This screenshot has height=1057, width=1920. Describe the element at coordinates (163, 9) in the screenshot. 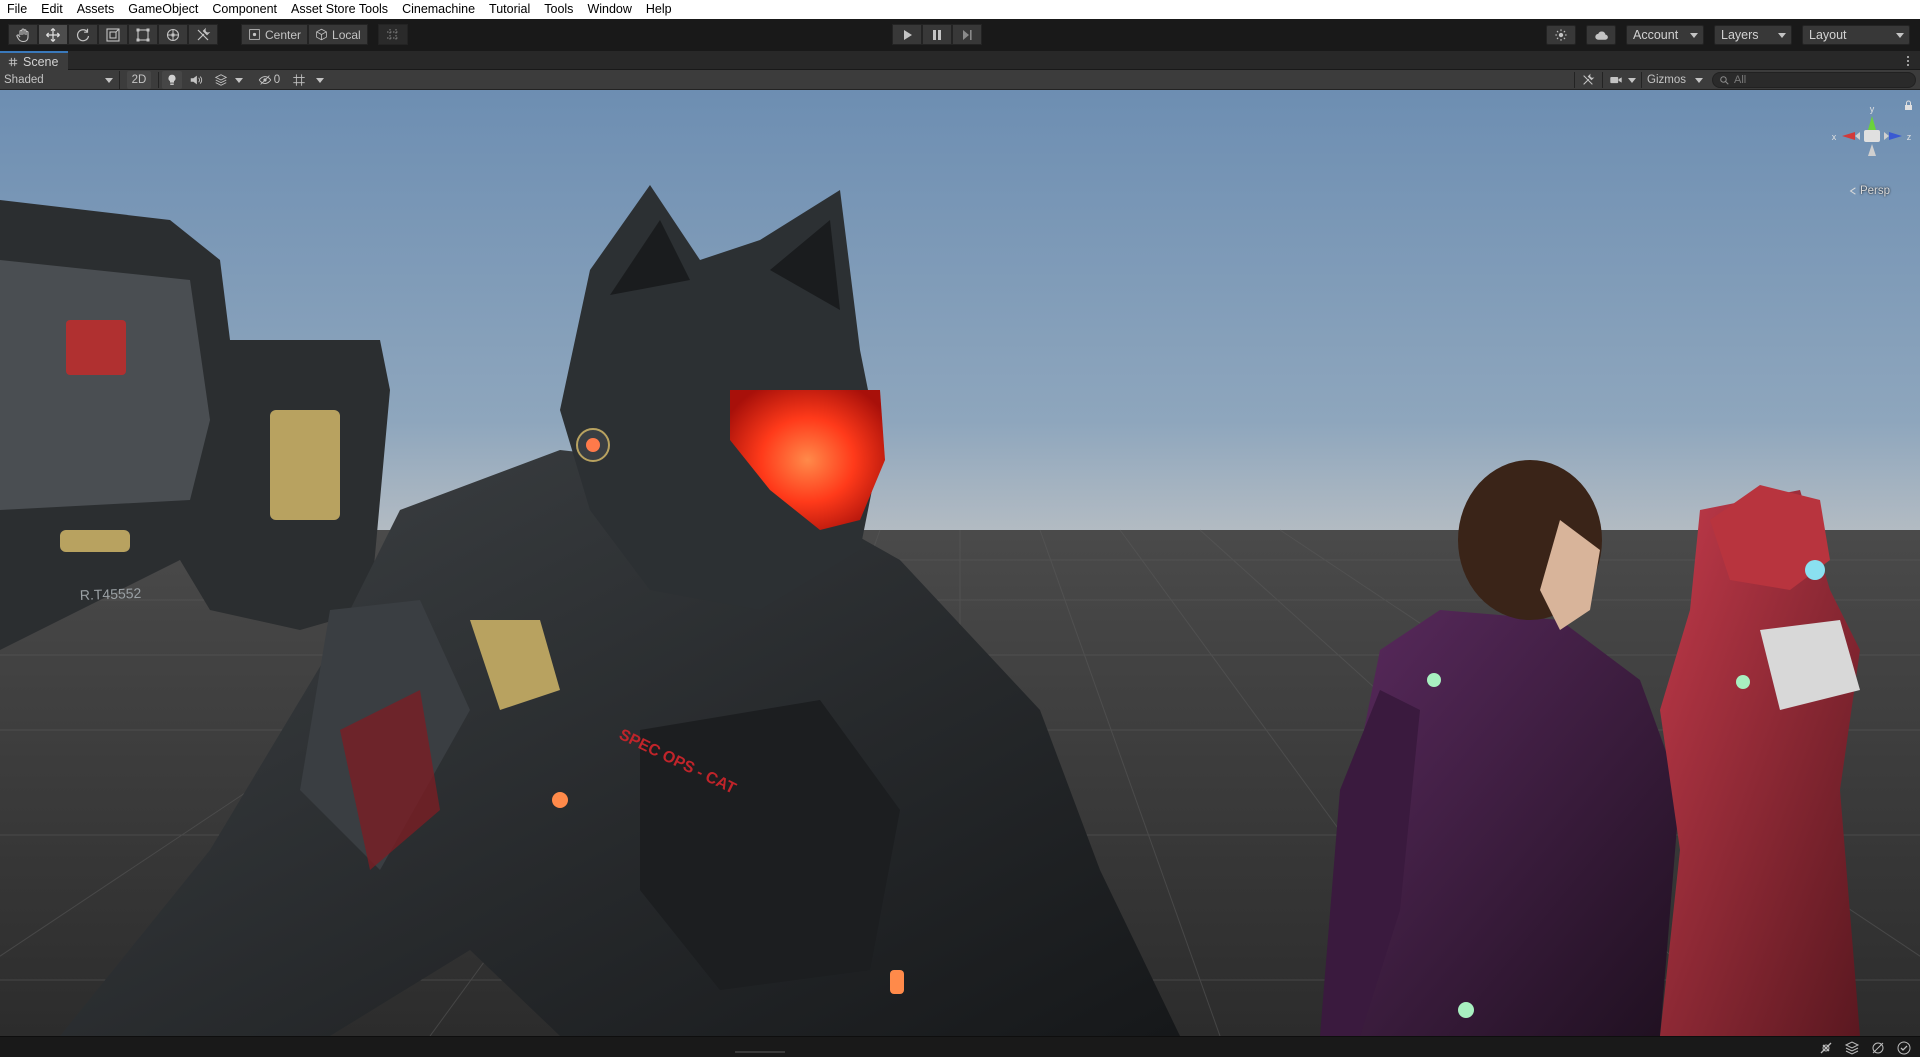

I see `menu-gameobject: GameObject` at that location.